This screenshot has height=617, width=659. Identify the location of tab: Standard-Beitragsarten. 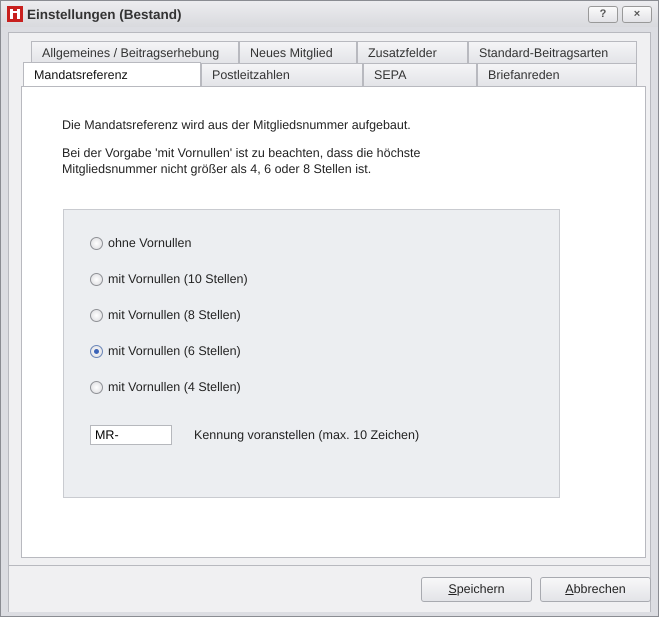
(552, 52).